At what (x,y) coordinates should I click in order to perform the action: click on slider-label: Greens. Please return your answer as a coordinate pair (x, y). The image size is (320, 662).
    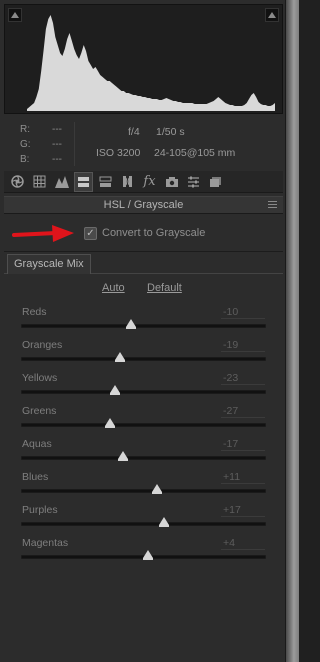
    Looking at the image, I should click on (39, 411).